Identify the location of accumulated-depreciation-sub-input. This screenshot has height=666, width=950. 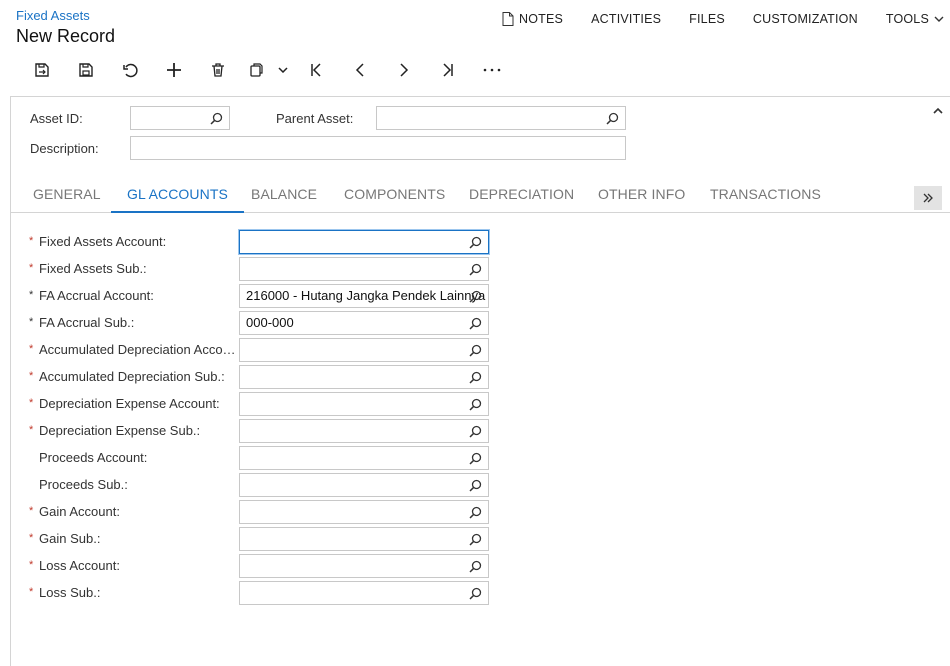
(364, 377).